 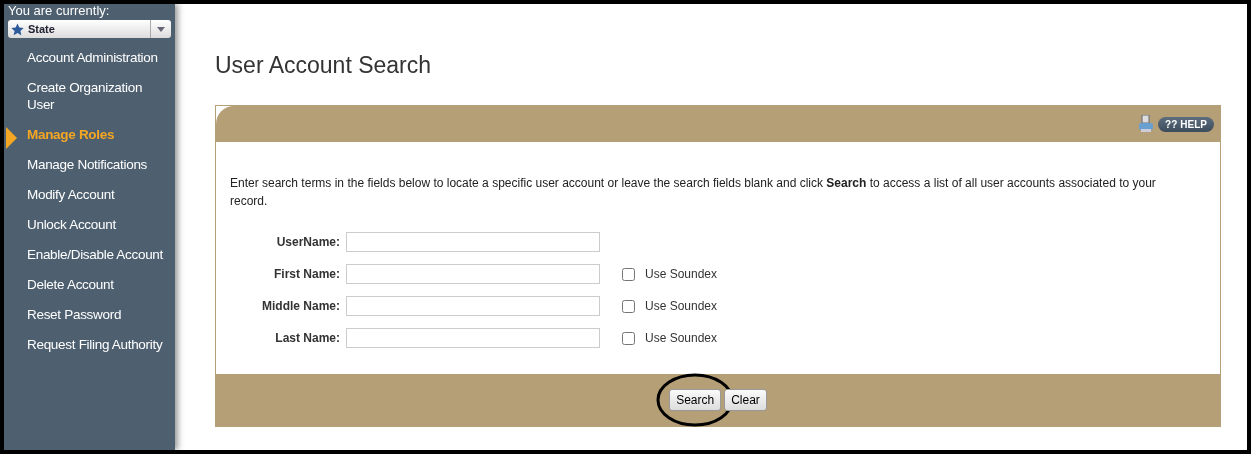 What do you see at coordinates (1146, 124) in the screenshot?
I see `printer-icon` at bounding box center [1146, 124].